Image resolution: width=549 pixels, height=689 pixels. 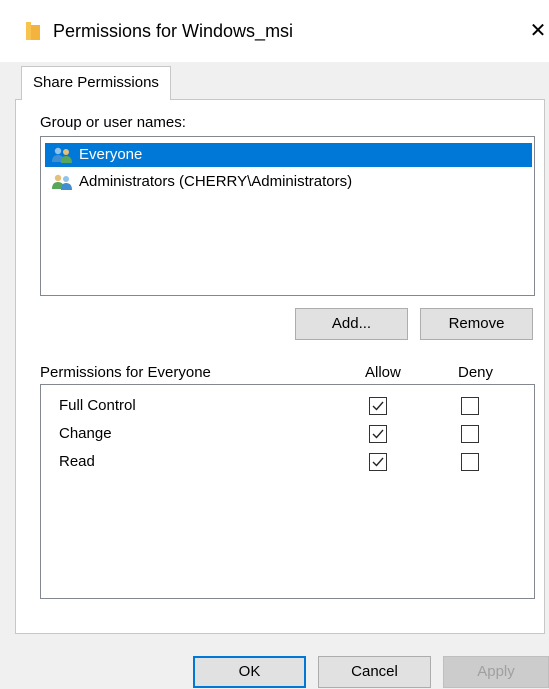 I want to click on folder-icon, so click(x=33, y=31).